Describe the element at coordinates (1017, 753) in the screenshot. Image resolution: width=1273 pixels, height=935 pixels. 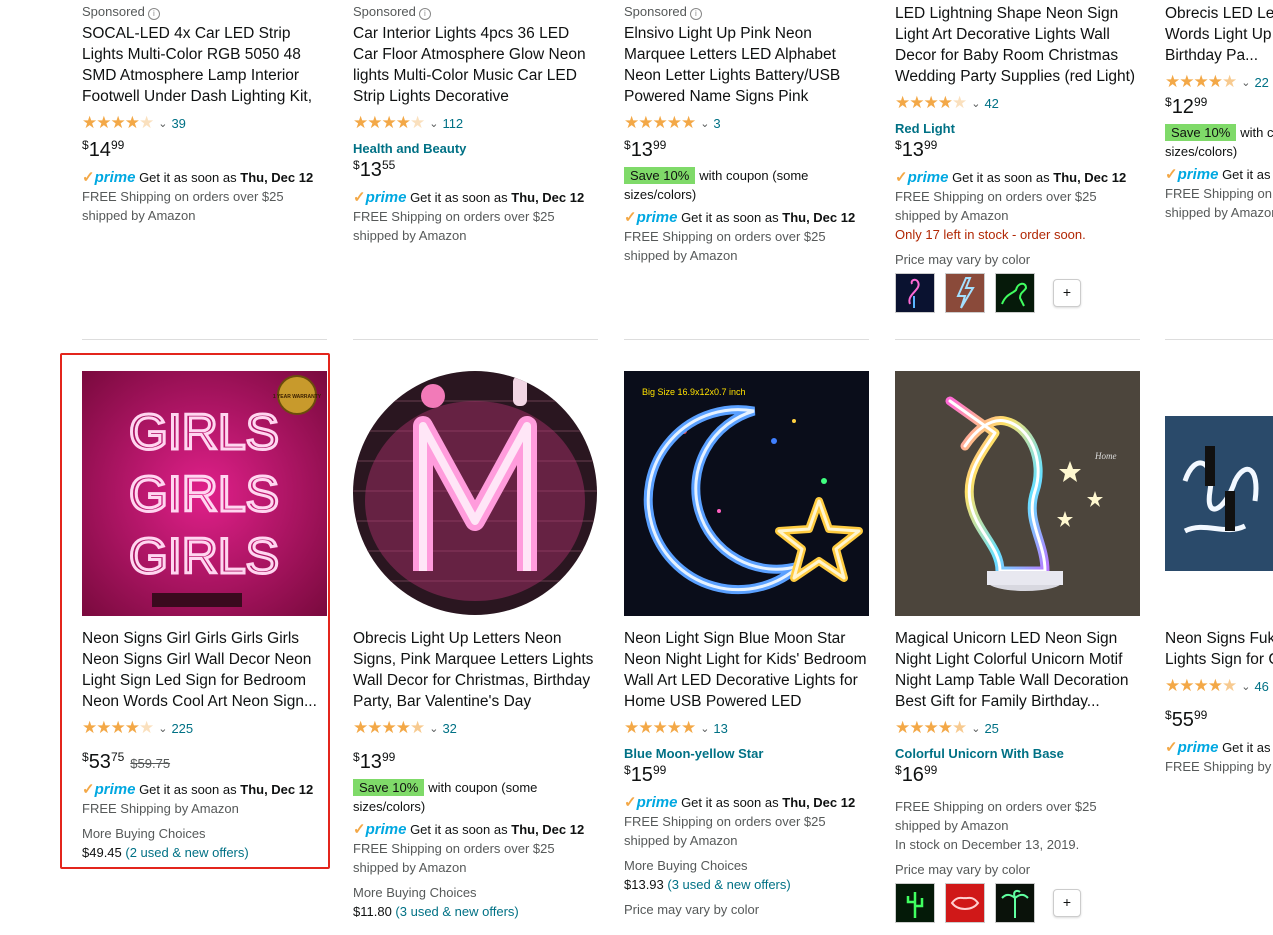
I see `variant-link: Colorful Unicorn With Base` at that location.